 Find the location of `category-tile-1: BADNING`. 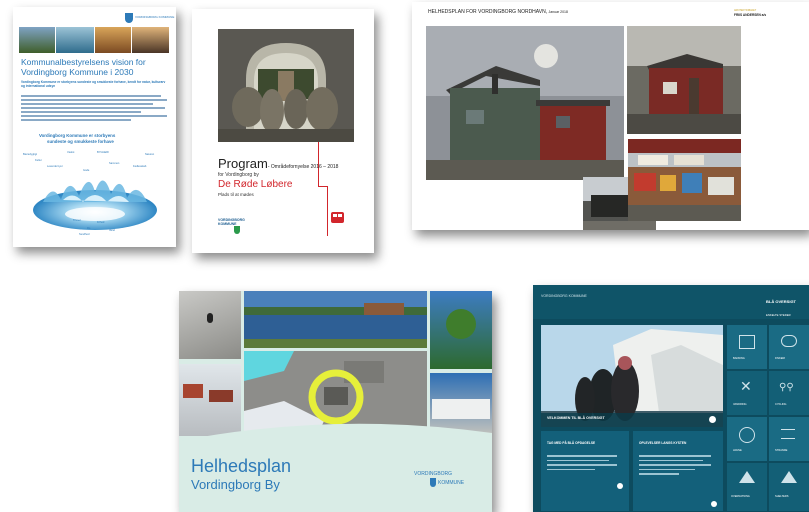

category-tile-1: BADNING is located at coordinates (747, 347).